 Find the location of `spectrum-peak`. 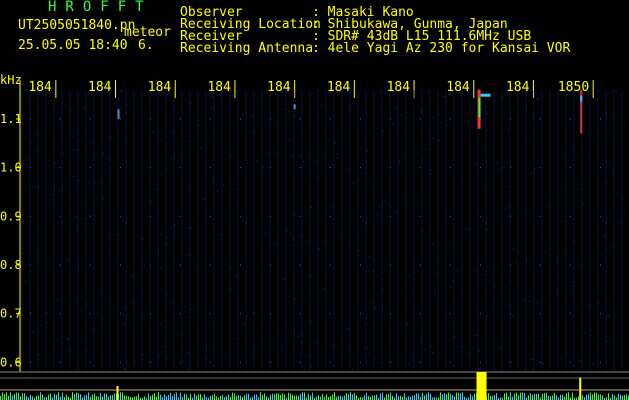

spectrum-peak is located at coordinates (481, 386).